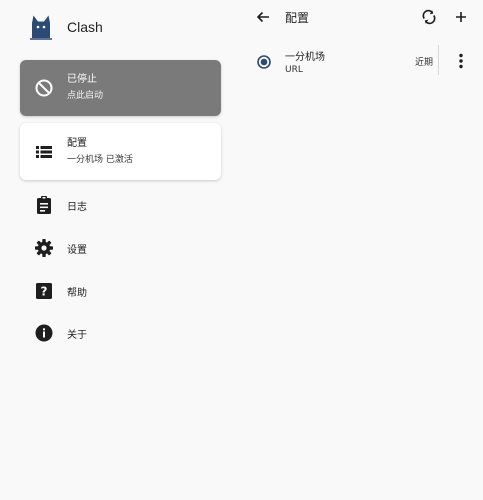  Describe the element at coordinates (294, 70) in the screenshot. I see `profile-type: URL` at that location.